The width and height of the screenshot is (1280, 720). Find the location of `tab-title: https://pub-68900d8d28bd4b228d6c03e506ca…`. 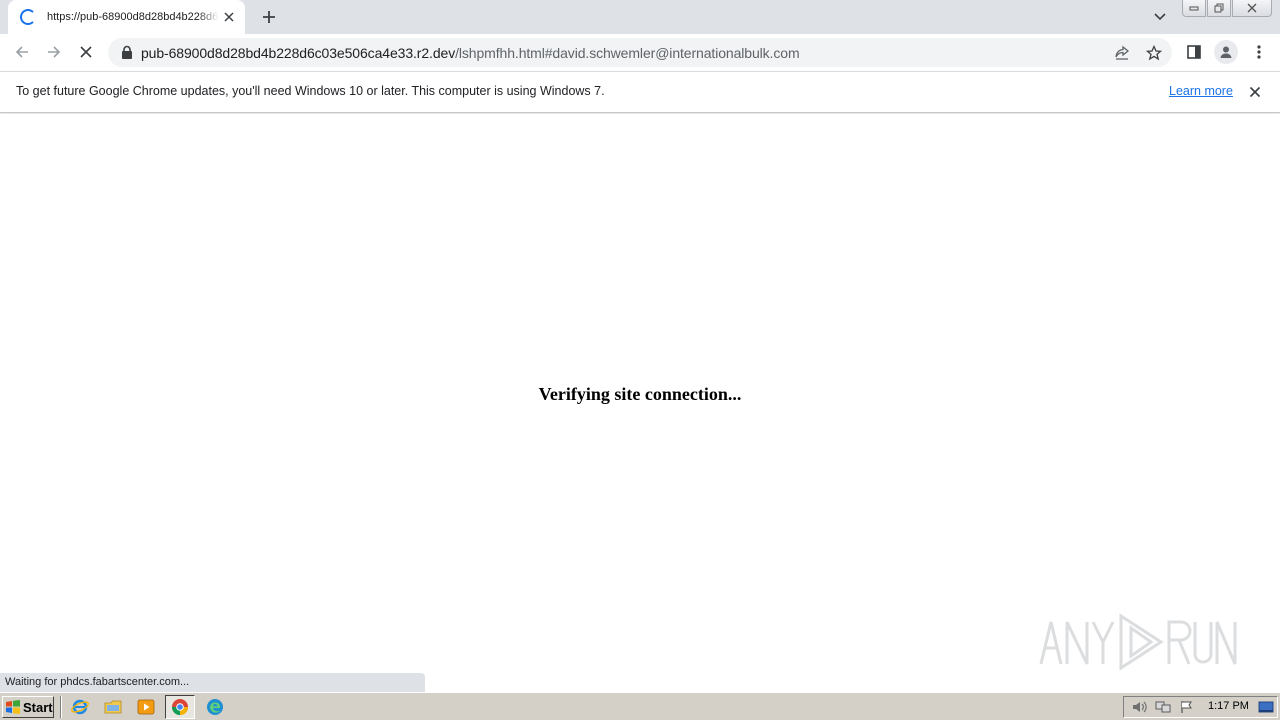

tab-title: https://pub-68900d8d28bd4b228d6c03e506ca… is located at coordinates (133, 17).